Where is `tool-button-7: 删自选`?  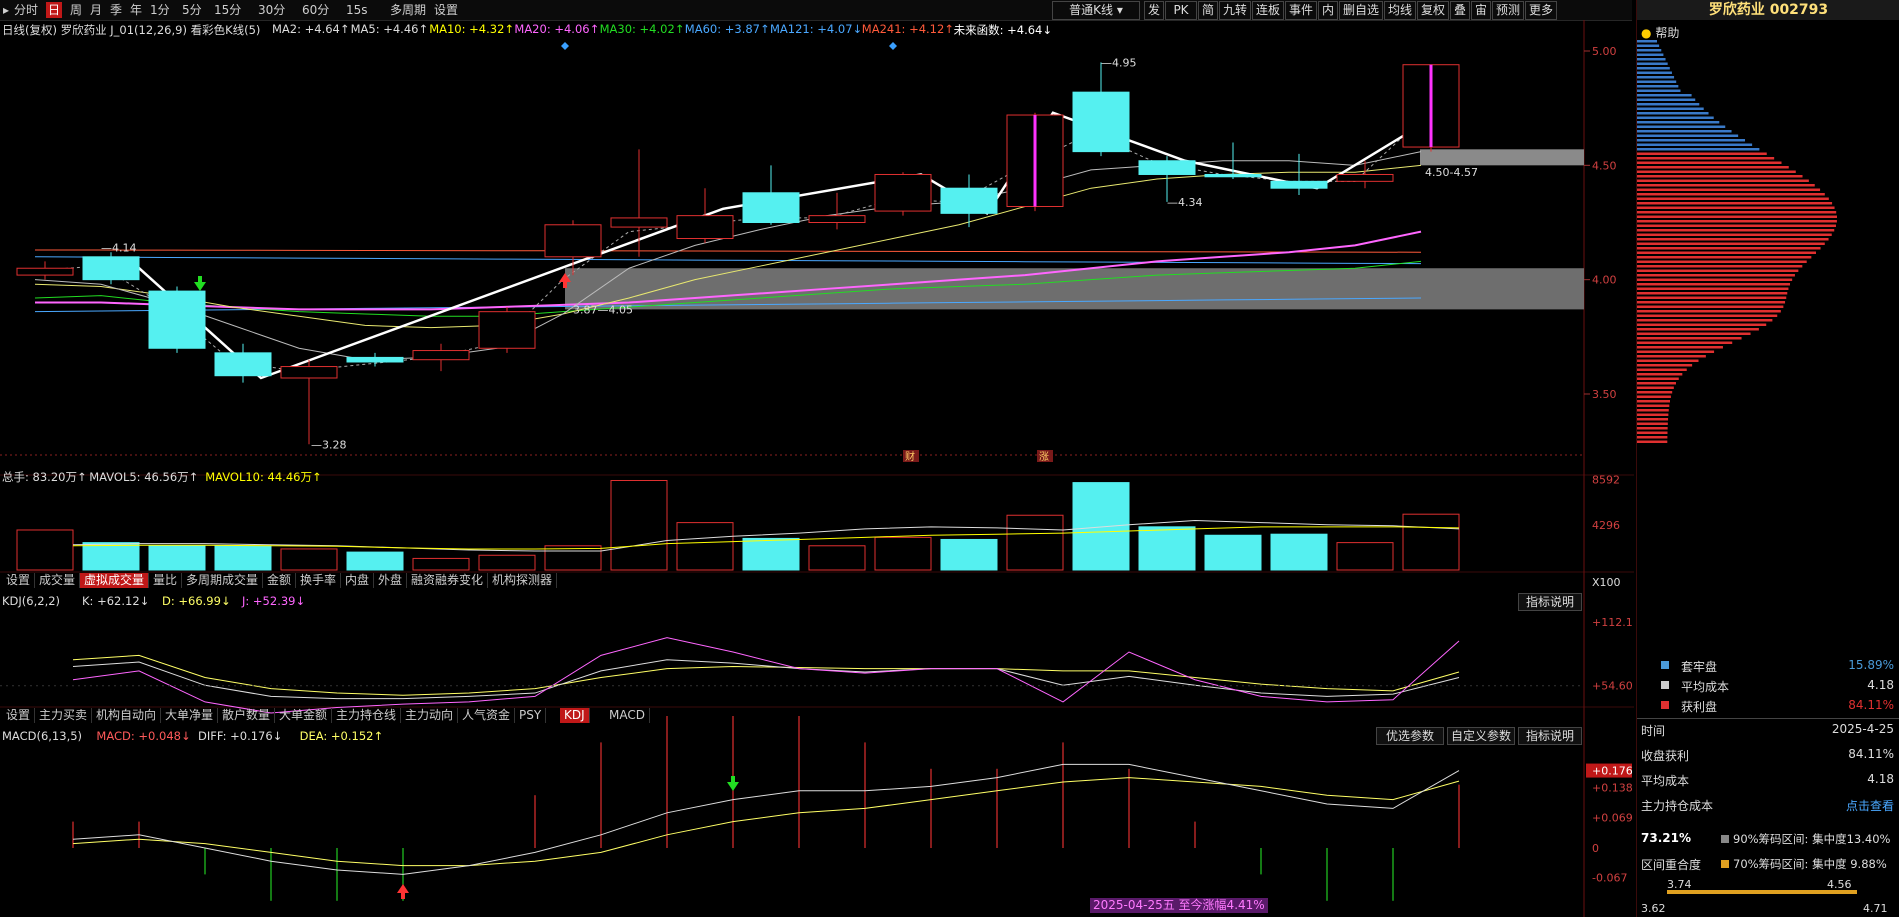
tool-button-7: 删自选 is located at coordinates (1361, 10).